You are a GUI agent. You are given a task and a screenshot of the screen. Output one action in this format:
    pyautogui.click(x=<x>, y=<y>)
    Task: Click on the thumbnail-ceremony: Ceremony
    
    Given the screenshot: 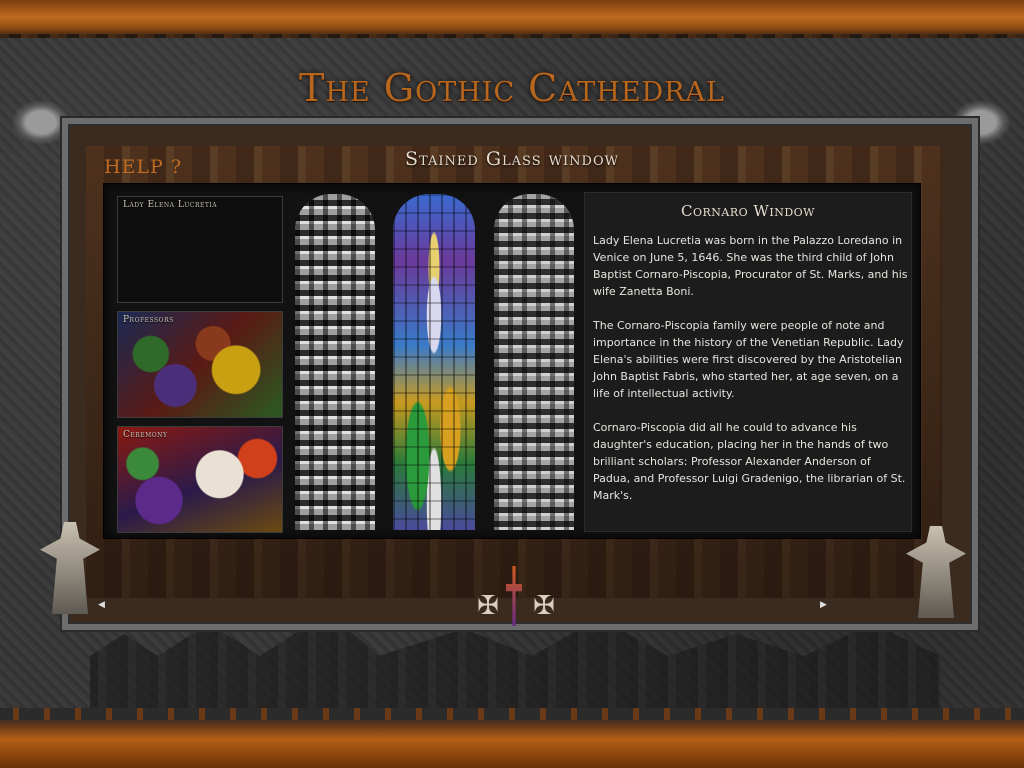 What is the action you would take?
    pyautogui.click(x=200, y=479)
    